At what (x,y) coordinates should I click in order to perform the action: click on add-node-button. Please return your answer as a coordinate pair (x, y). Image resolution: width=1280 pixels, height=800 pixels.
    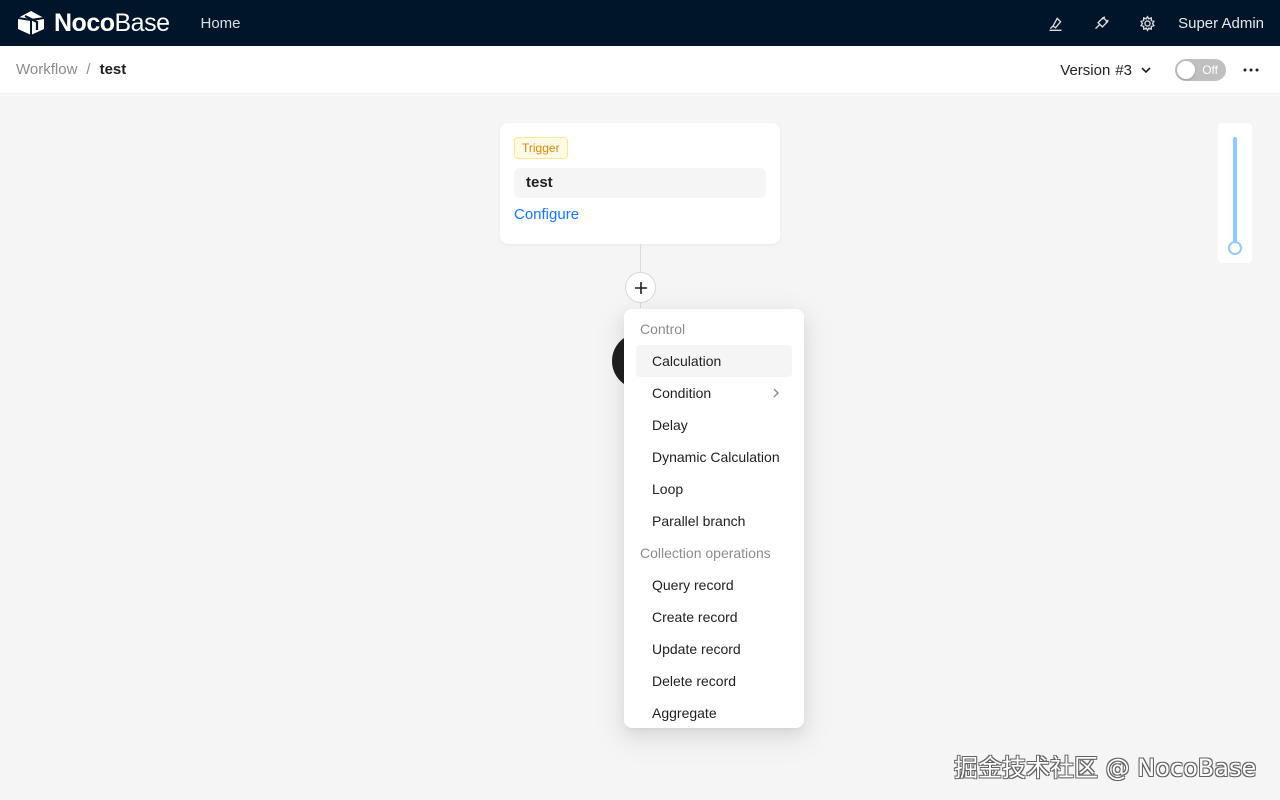
    Looking at the image, I should click on (640, 287).